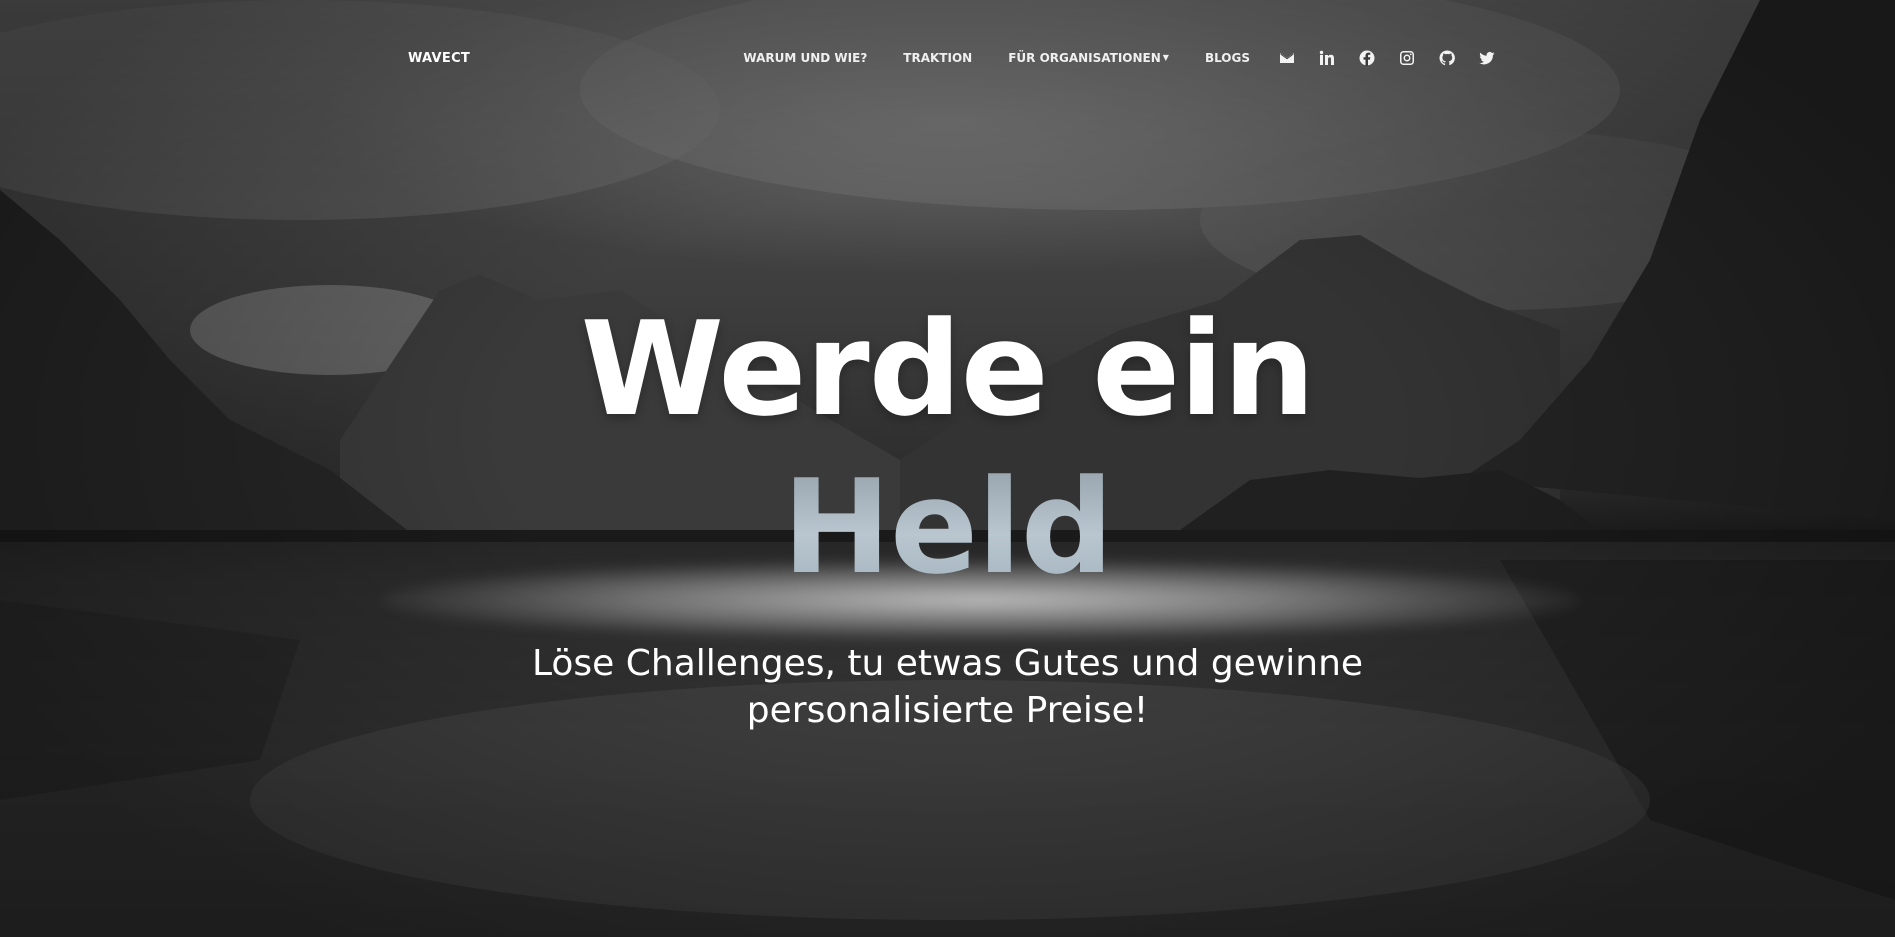  I want to click on instagram-icon, so click(1407, 58).